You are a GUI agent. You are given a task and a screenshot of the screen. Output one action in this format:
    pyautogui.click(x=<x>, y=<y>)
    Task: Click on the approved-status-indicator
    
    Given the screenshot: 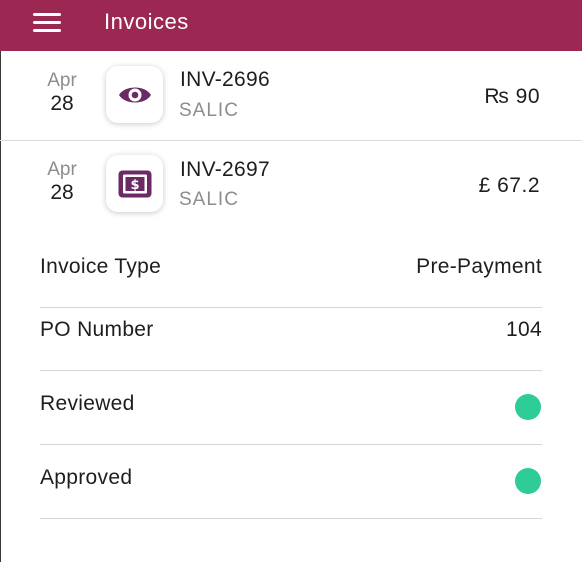 What is the action you would take?
    pyautogui.click(x=528, y=481)
    